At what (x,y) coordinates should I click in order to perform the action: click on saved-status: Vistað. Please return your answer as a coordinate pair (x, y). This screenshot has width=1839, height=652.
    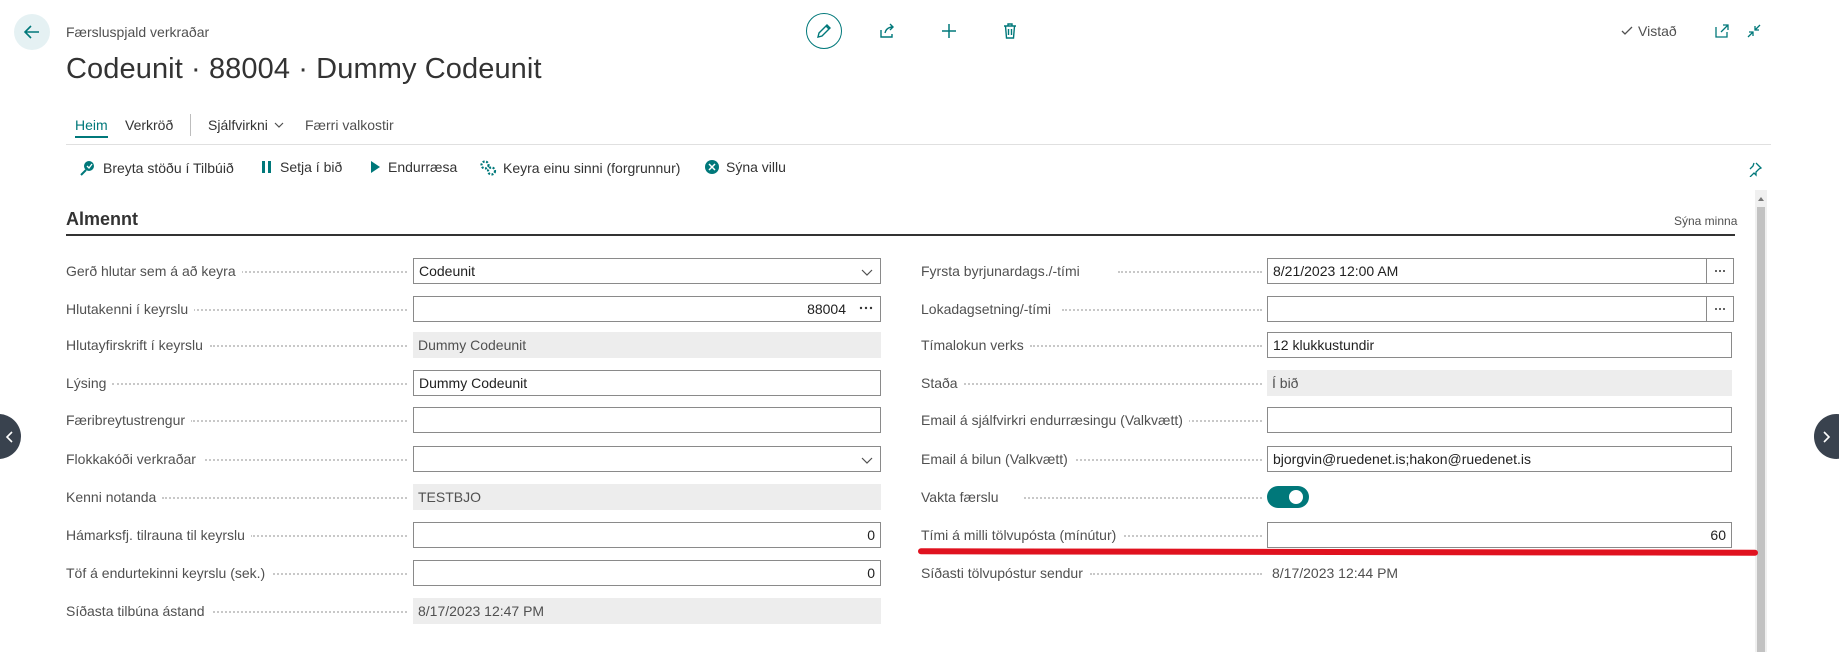
    Looking at the image, I should click on (1648, 31).